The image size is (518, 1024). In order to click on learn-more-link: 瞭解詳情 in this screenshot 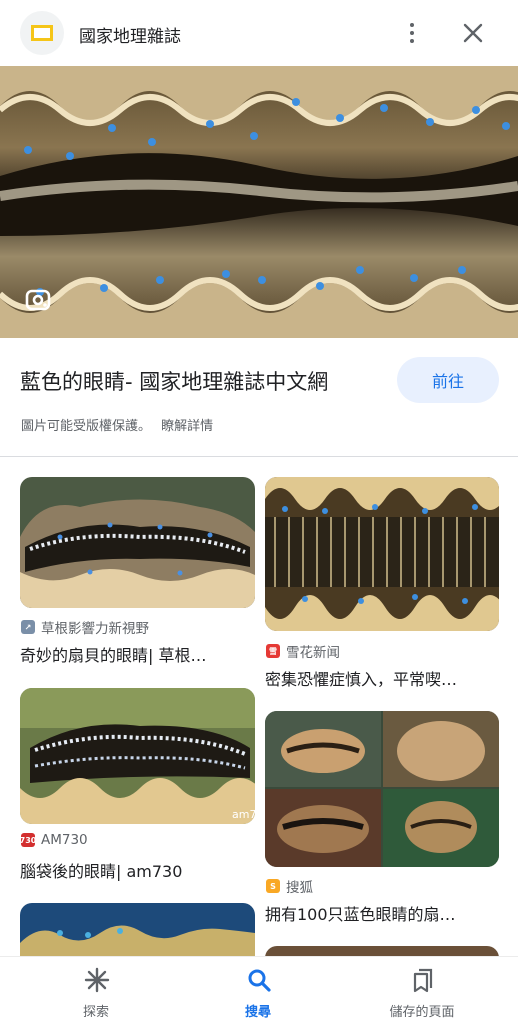, I will do `click(187, 426)`.